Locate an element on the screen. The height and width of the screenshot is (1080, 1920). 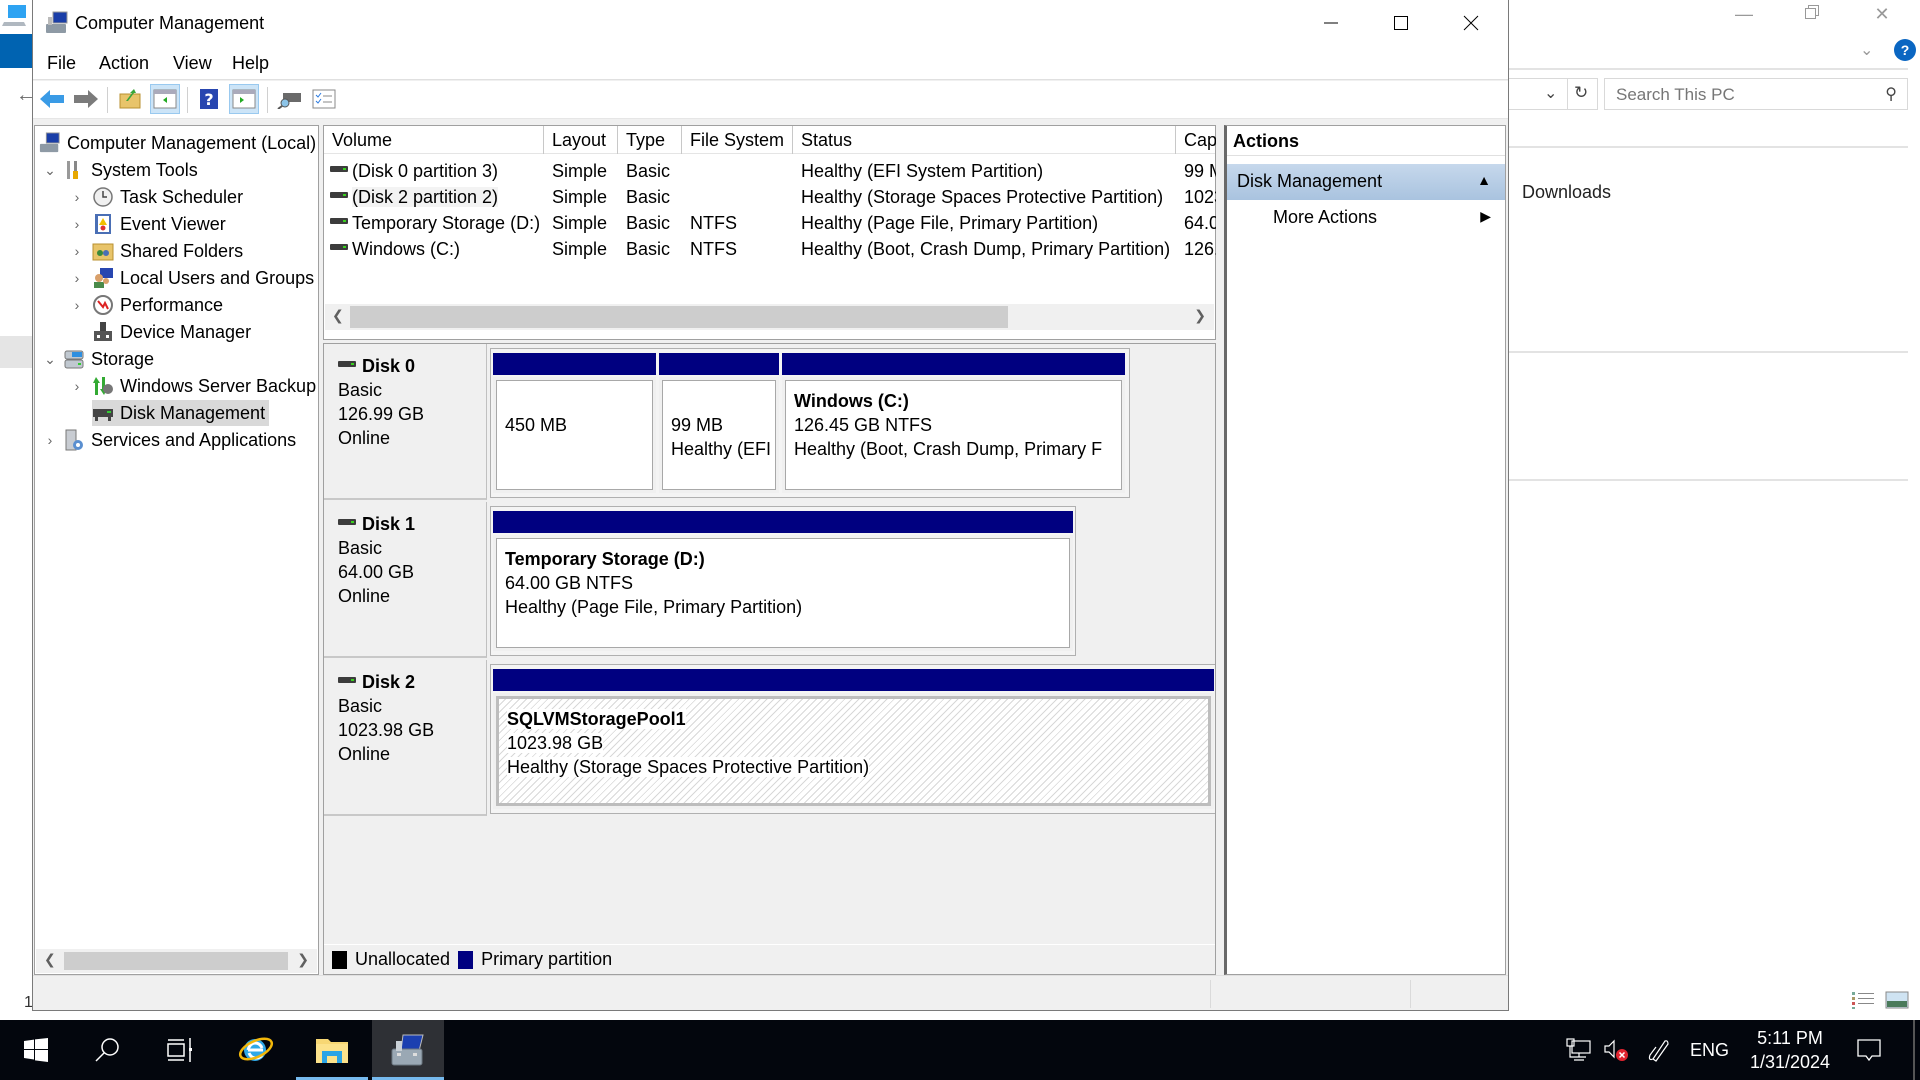
partition: 450 MB is located at coordinates (574, 423).